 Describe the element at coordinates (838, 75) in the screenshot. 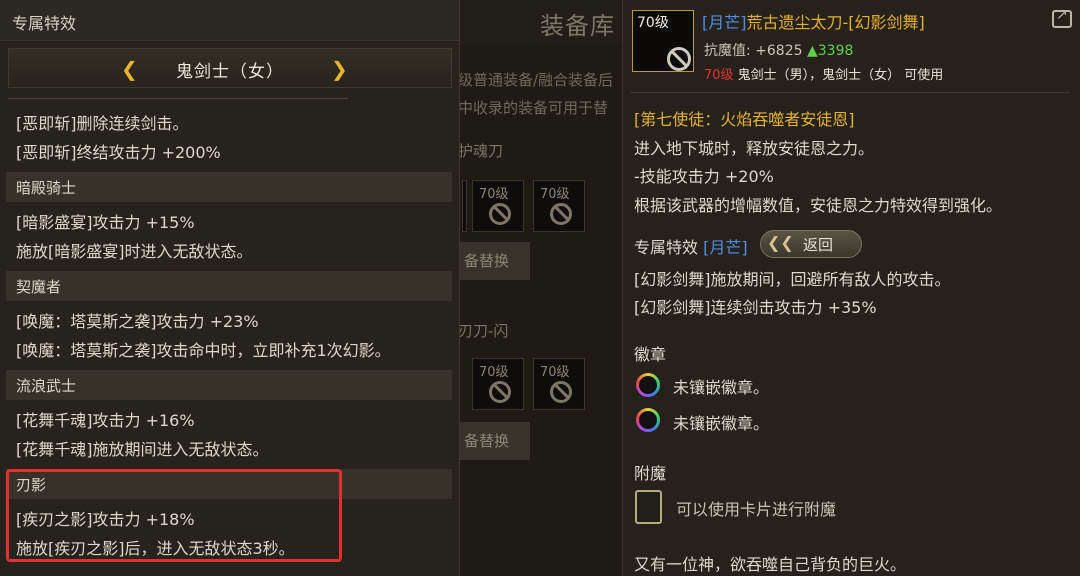

I see `required-classes: 鬼剑士（男），鬼剑士（女） 可使用` at that location.